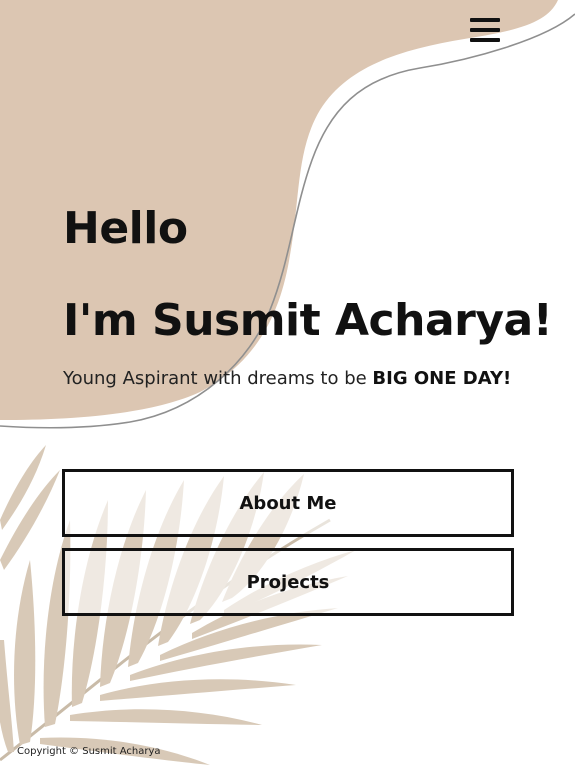 This screenshot has width=575, height=768. What do you see at coordinates (125, 228) in the screenshot?
I see `greeting-heading: Hello` at bounding box center [125, 228].